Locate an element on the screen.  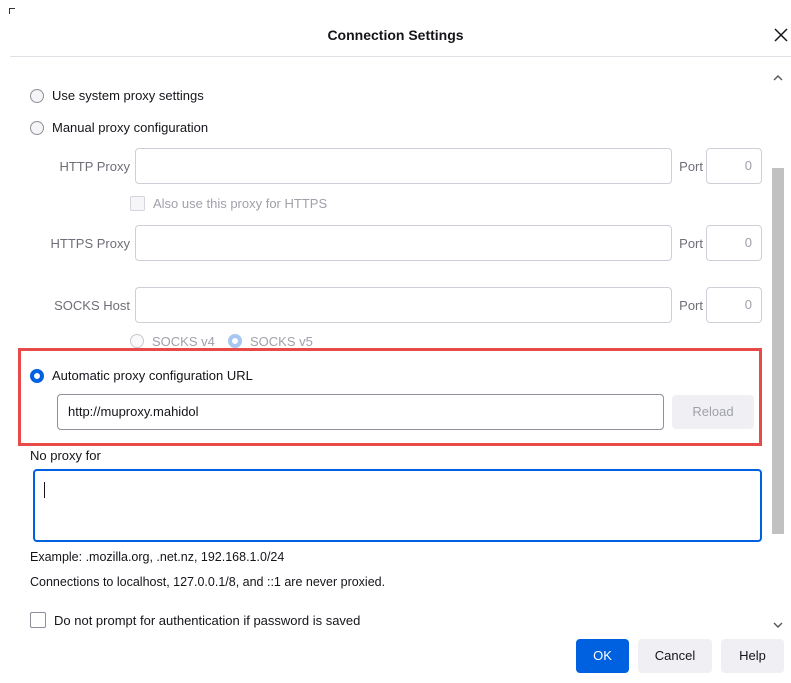
auto-proxy-radio is located at coordinates (37, 375).